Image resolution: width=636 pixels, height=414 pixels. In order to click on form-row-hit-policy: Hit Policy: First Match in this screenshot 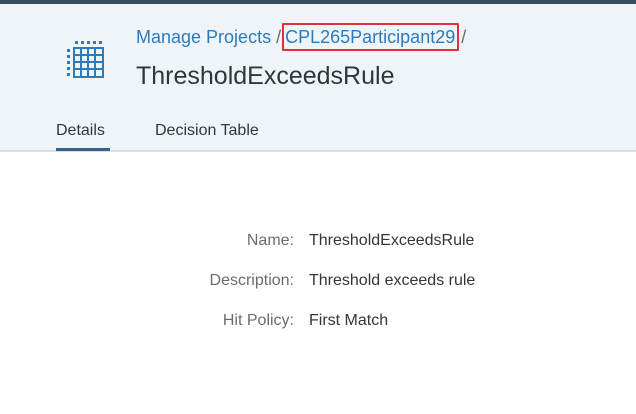, I will do `click(318, 321)`.